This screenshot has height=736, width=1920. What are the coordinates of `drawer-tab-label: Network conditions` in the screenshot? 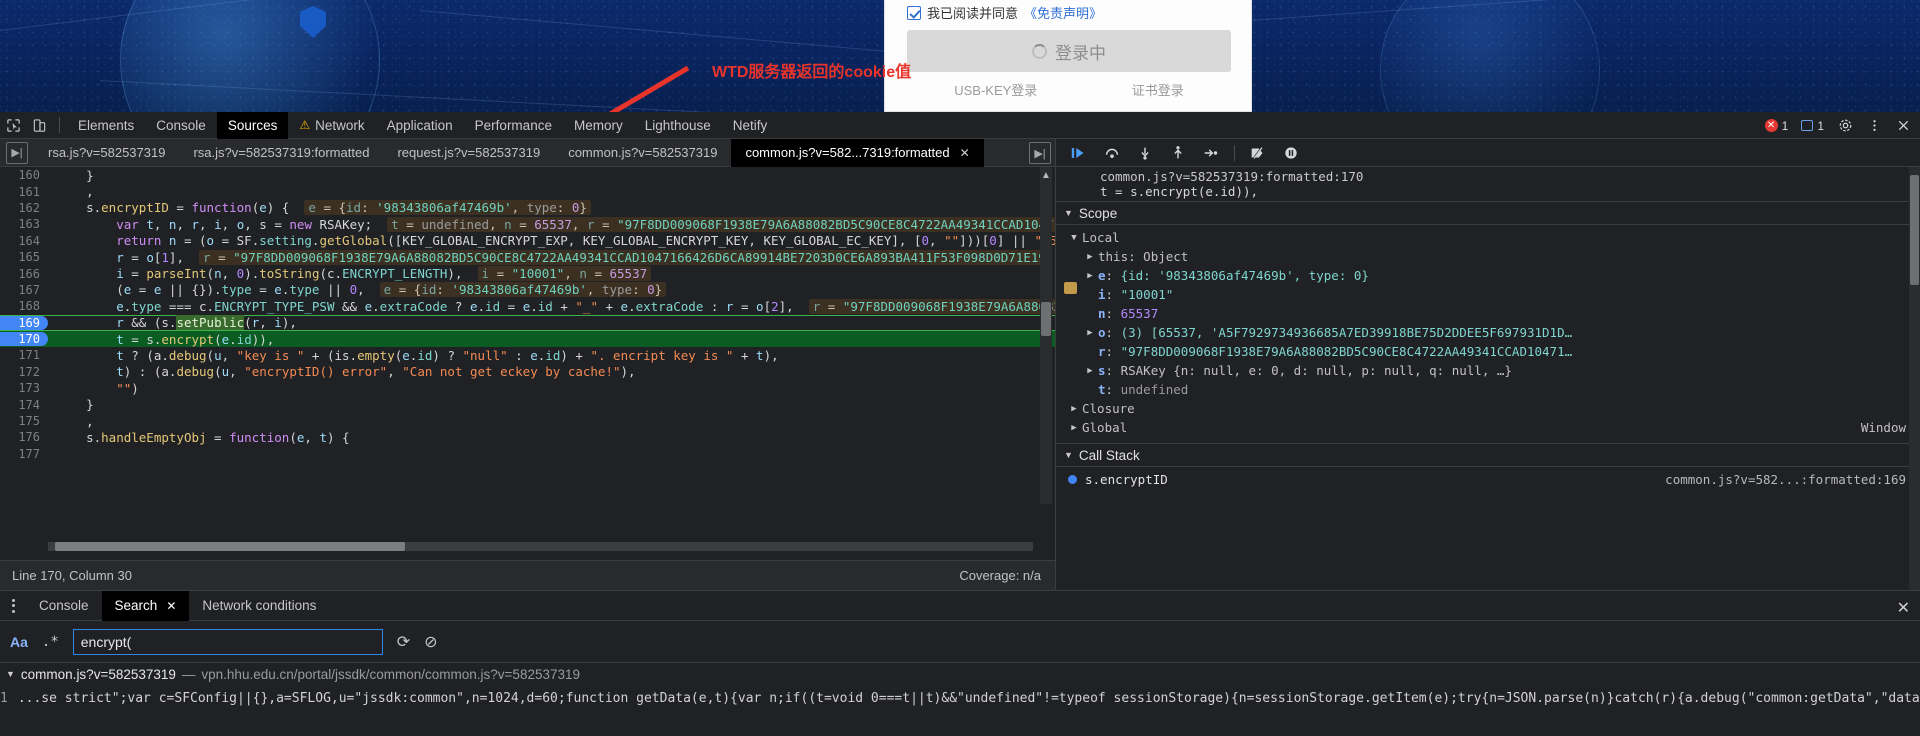 It's located at (259, 605).